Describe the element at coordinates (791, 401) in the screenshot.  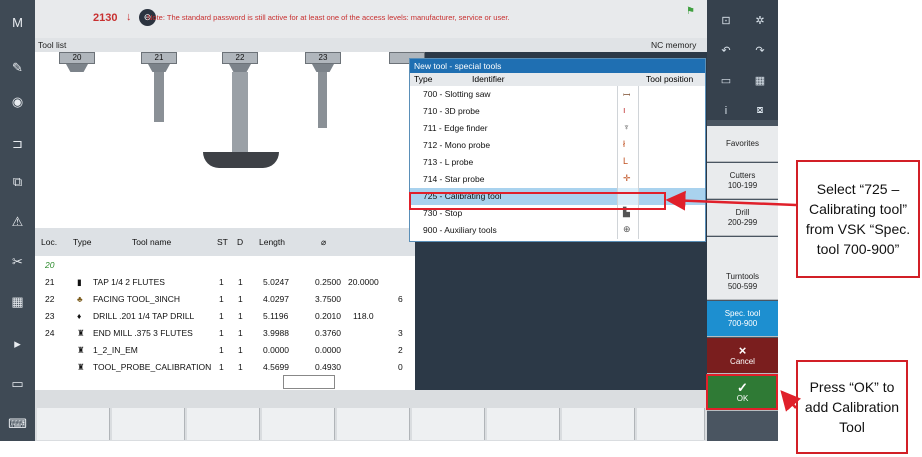
I see `ok-arrow` at that location.